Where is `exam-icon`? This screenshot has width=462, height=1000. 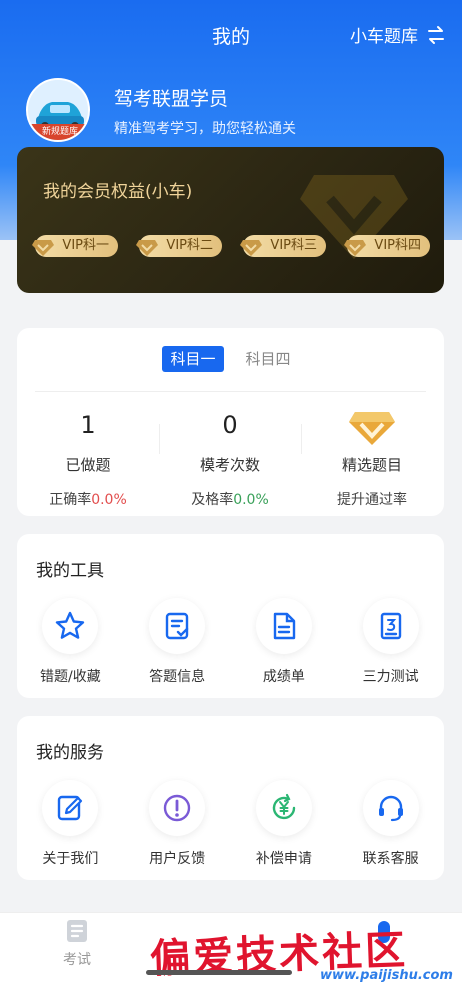
exam-icon is located at coordinates (77, 931).